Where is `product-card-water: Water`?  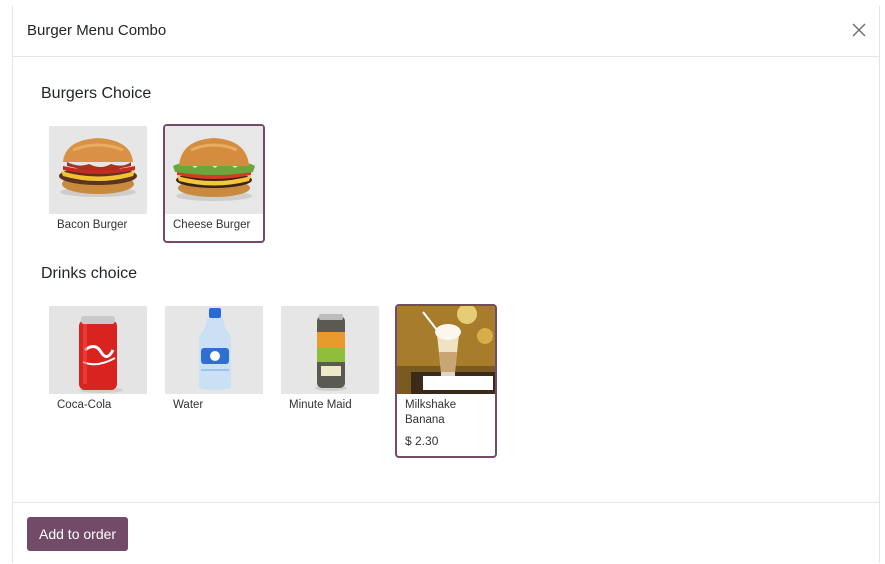 product-card-water: Water is located at coordinates (214, 363).